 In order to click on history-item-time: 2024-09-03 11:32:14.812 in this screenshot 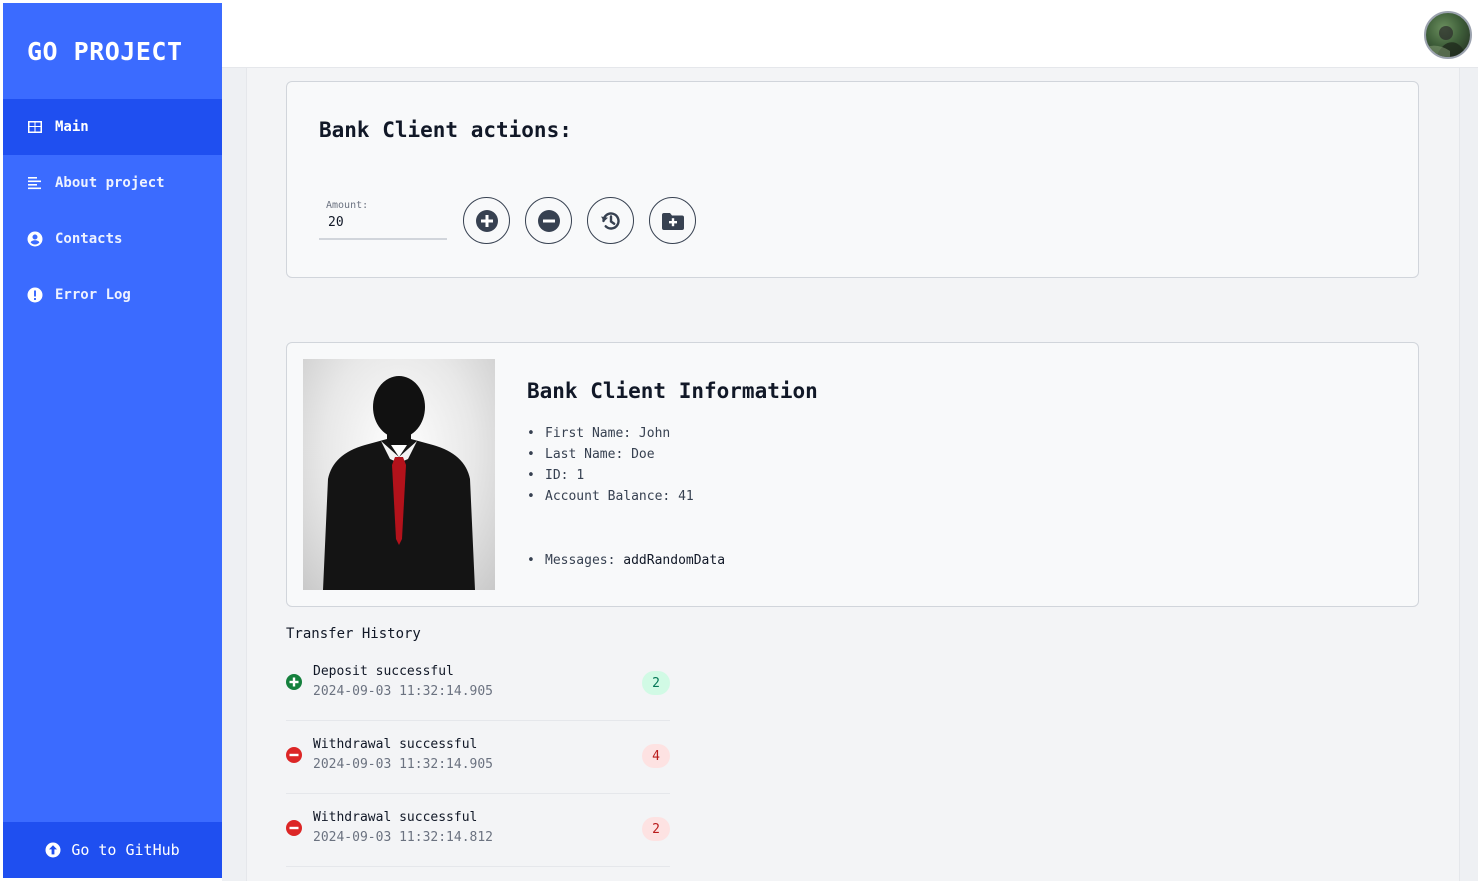, I will do `click(403, 837)`.